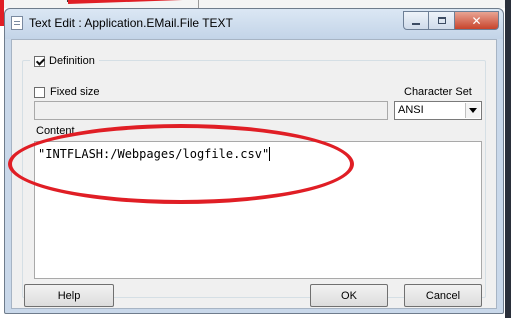 This screenshot has width=511, height=318. Describe the element at coordinates (39, 61) in the screenshot. I see `definition-checkbox` at that location.